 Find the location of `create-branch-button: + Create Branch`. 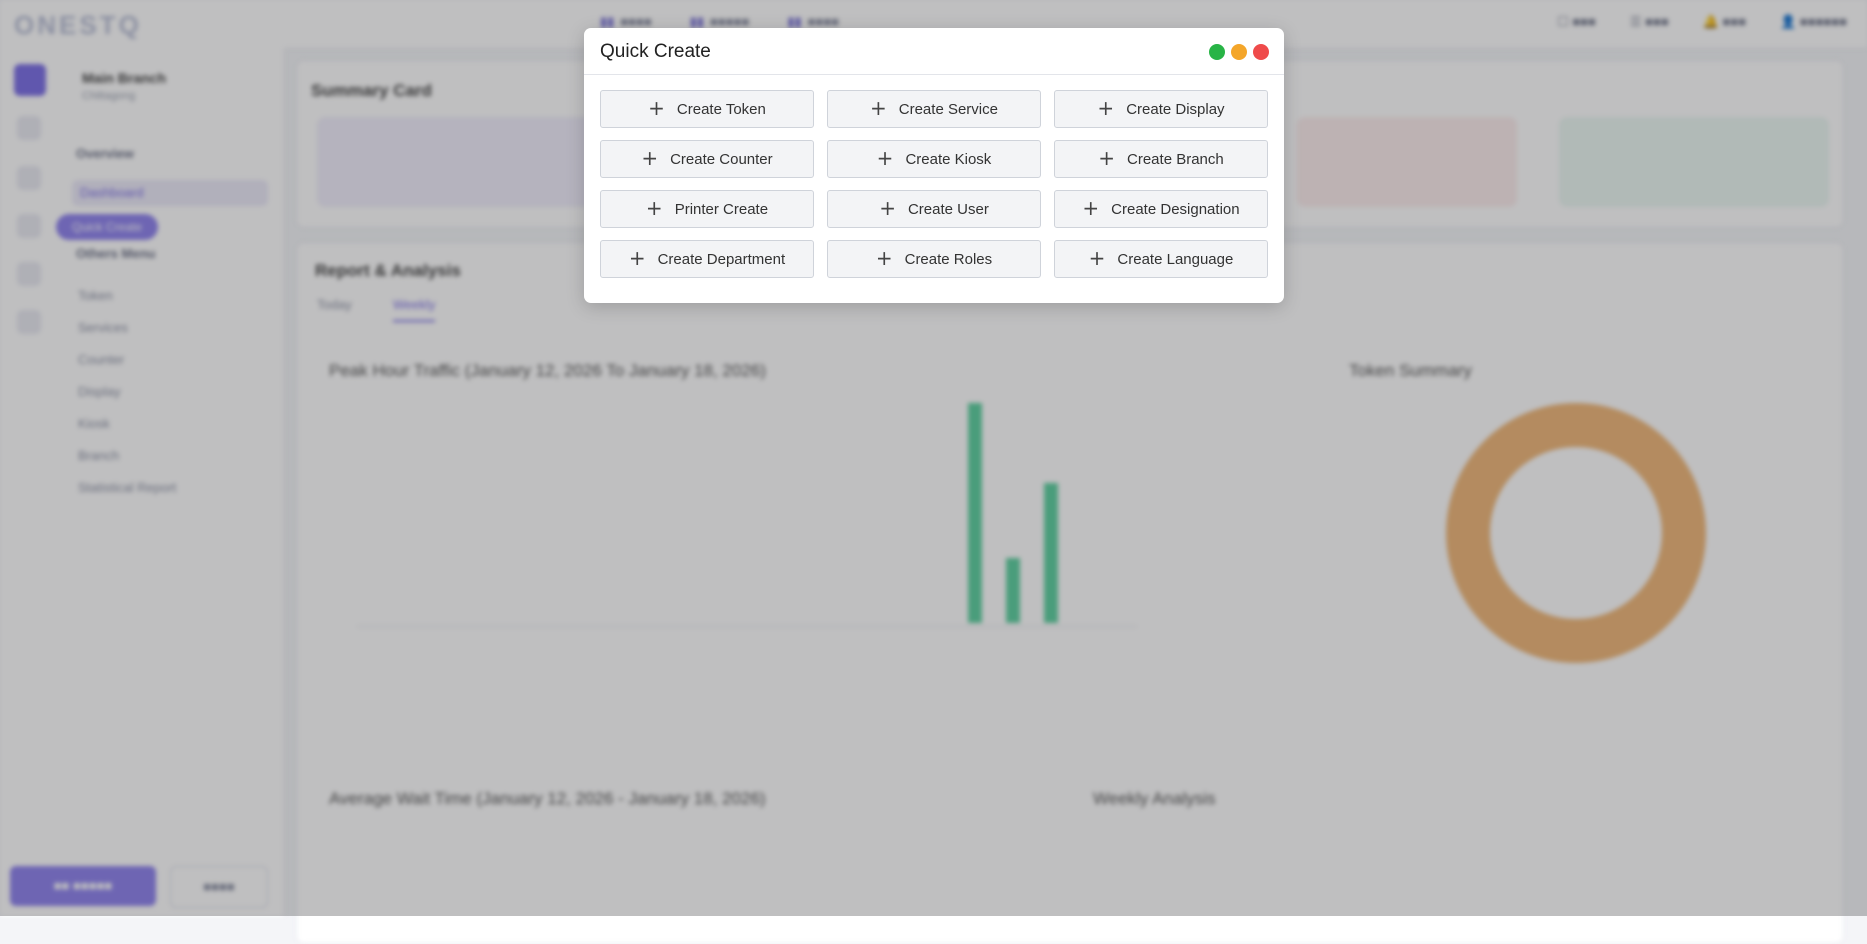

create-branch-button: + Create Branch is located at coordinates (1161, 159).